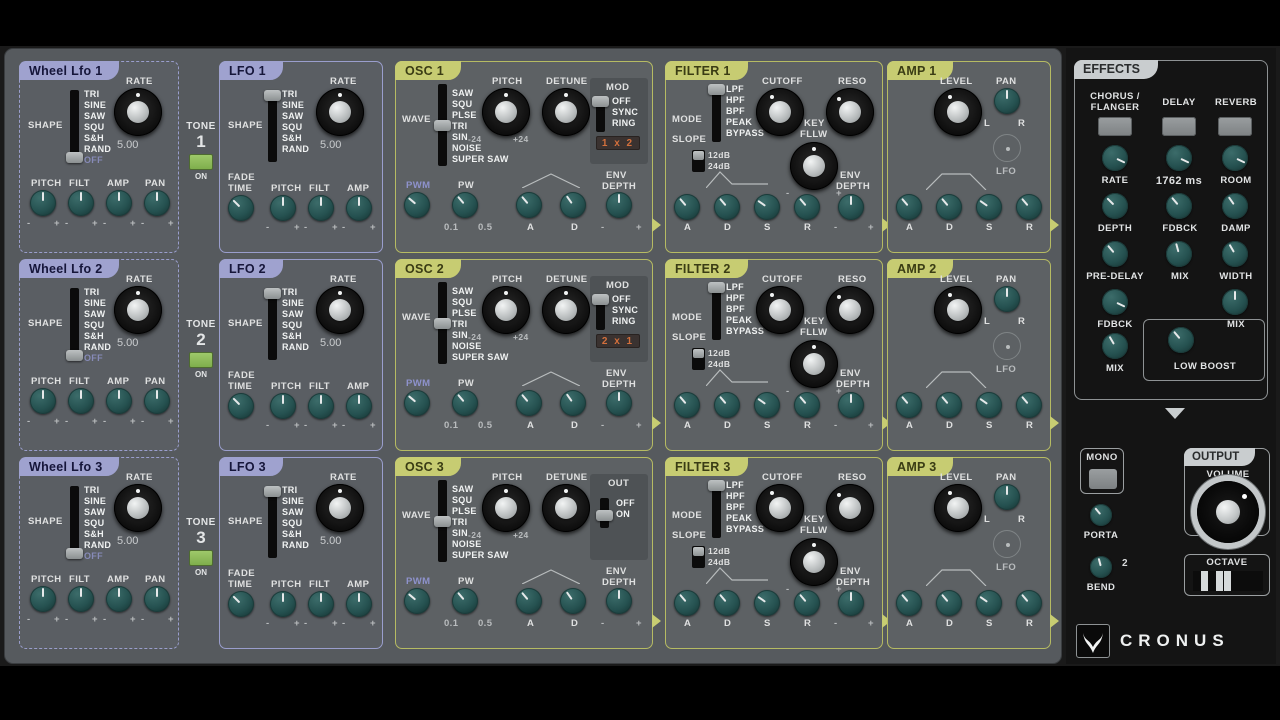 The height and width of the screenshot is (720, 1280). Describe the element at coordinates (735, 485) in the screenshot. I see `filter-mode-3-option-lpf: LPF` at that location.